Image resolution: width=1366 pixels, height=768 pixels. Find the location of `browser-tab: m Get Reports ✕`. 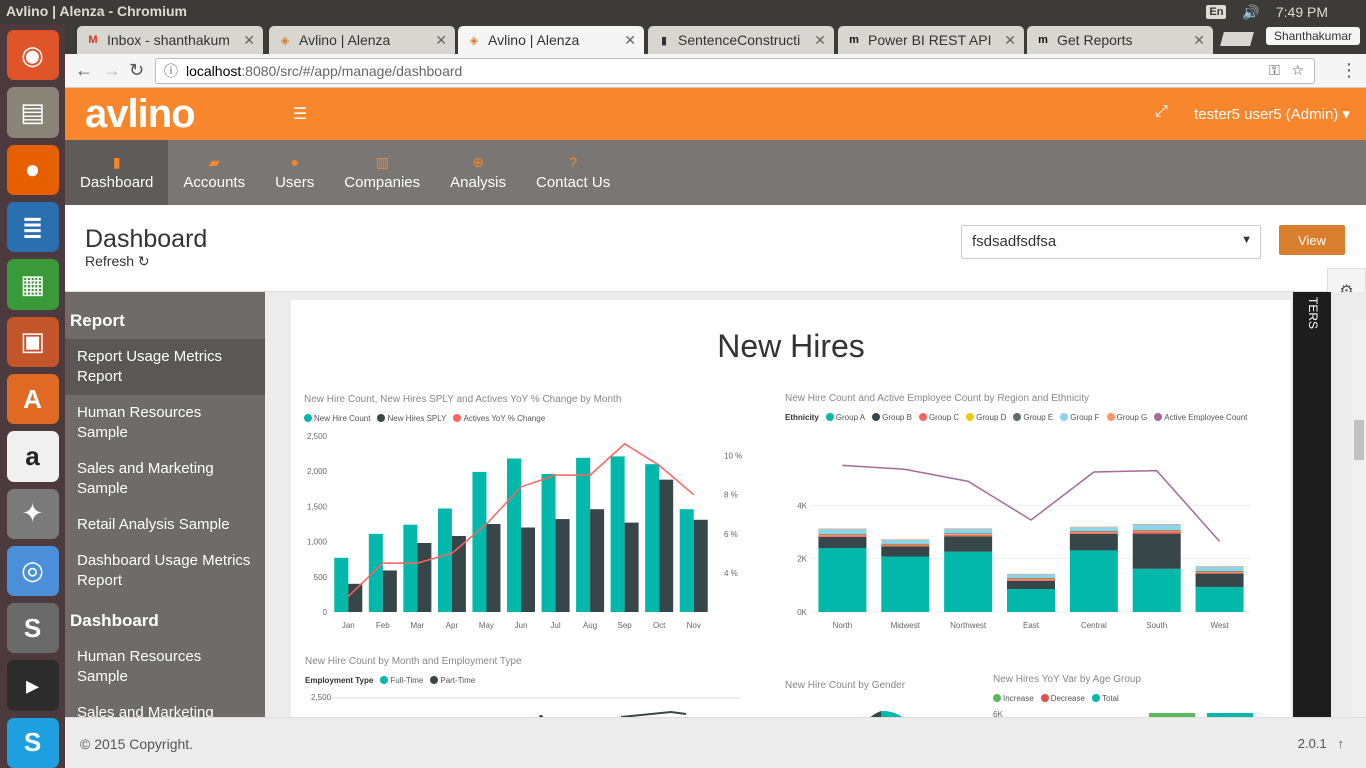

browser-tab: m Get Reports ✕ is located at coordinates (1120, 40).